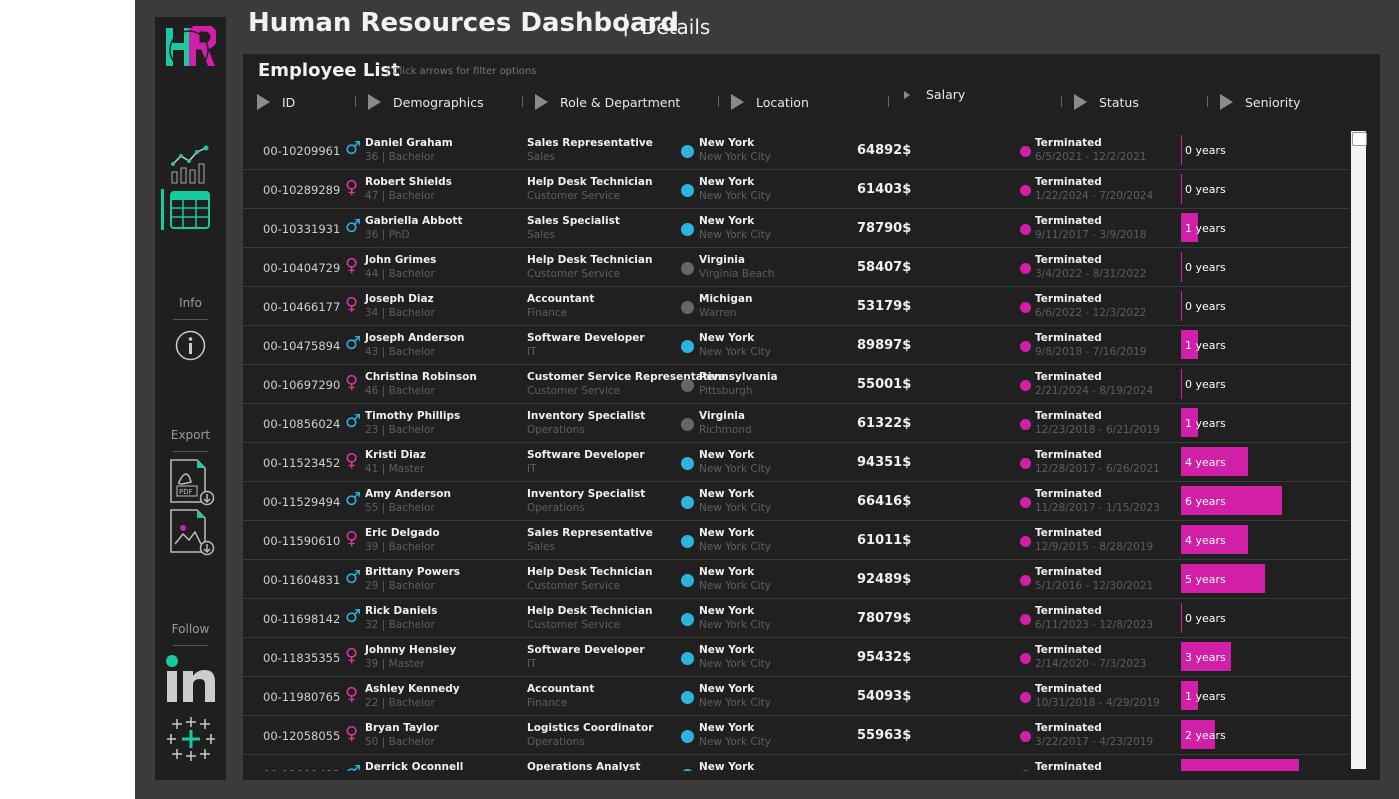 The width and height of the screenshot is (1399, 799). What do you see at coordinates (1106, 102) in the screenshot?
I see `column-header-status: Status` at bounding box center [1106, 102].